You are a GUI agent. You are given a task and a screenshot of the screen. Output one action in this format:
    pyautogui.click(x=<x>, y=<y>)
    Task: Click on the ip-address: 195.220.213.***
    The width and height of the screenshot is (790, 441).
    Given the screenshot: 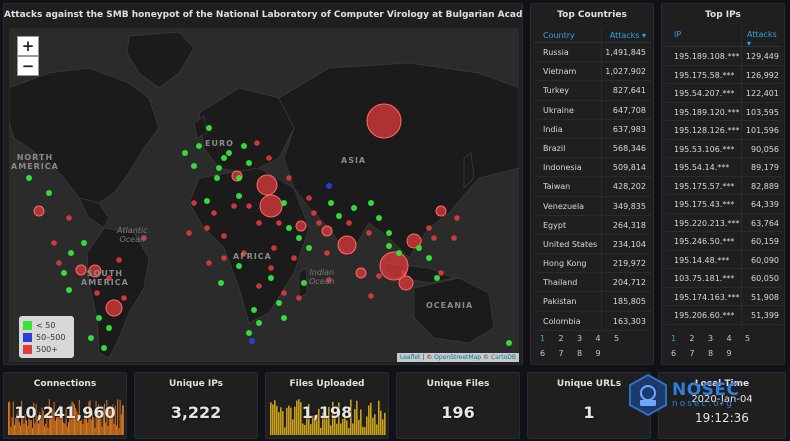 What is the action you would take?
    pyautogui.click(x=707, y=223)
    